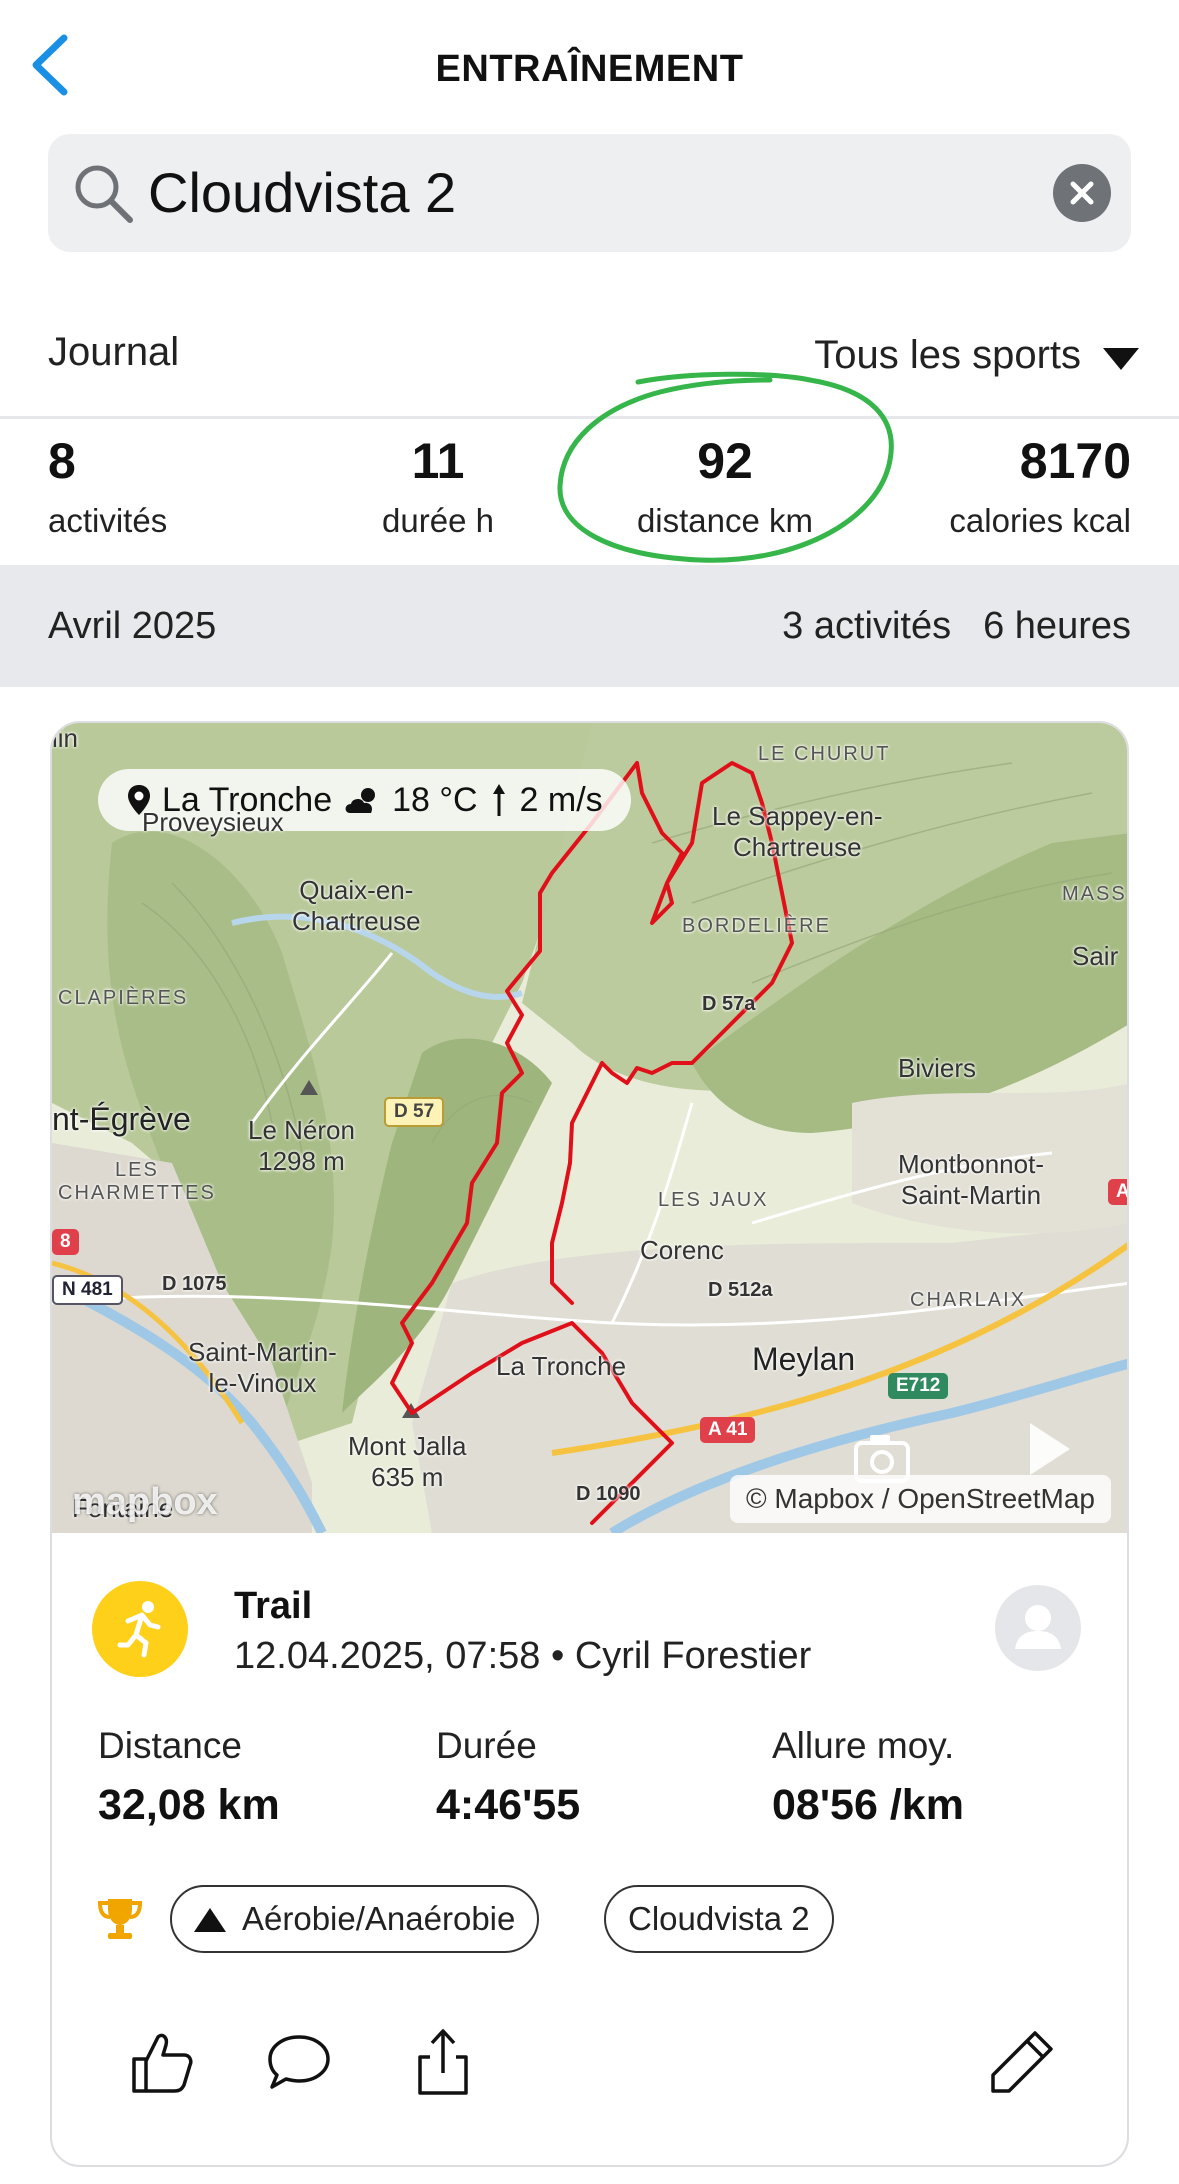  I want to click on stat-distance: 92 distance km, so click(725, 486).